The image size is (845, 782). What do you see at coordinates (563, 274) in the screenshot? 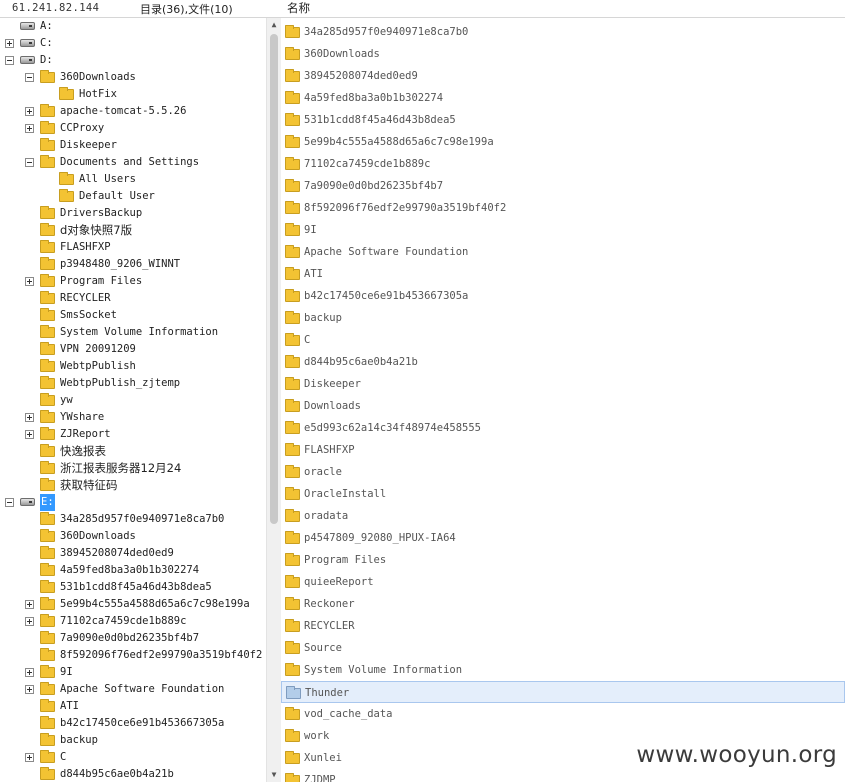
I see `file-list-row: ATI` at bounding box center [563, 274].